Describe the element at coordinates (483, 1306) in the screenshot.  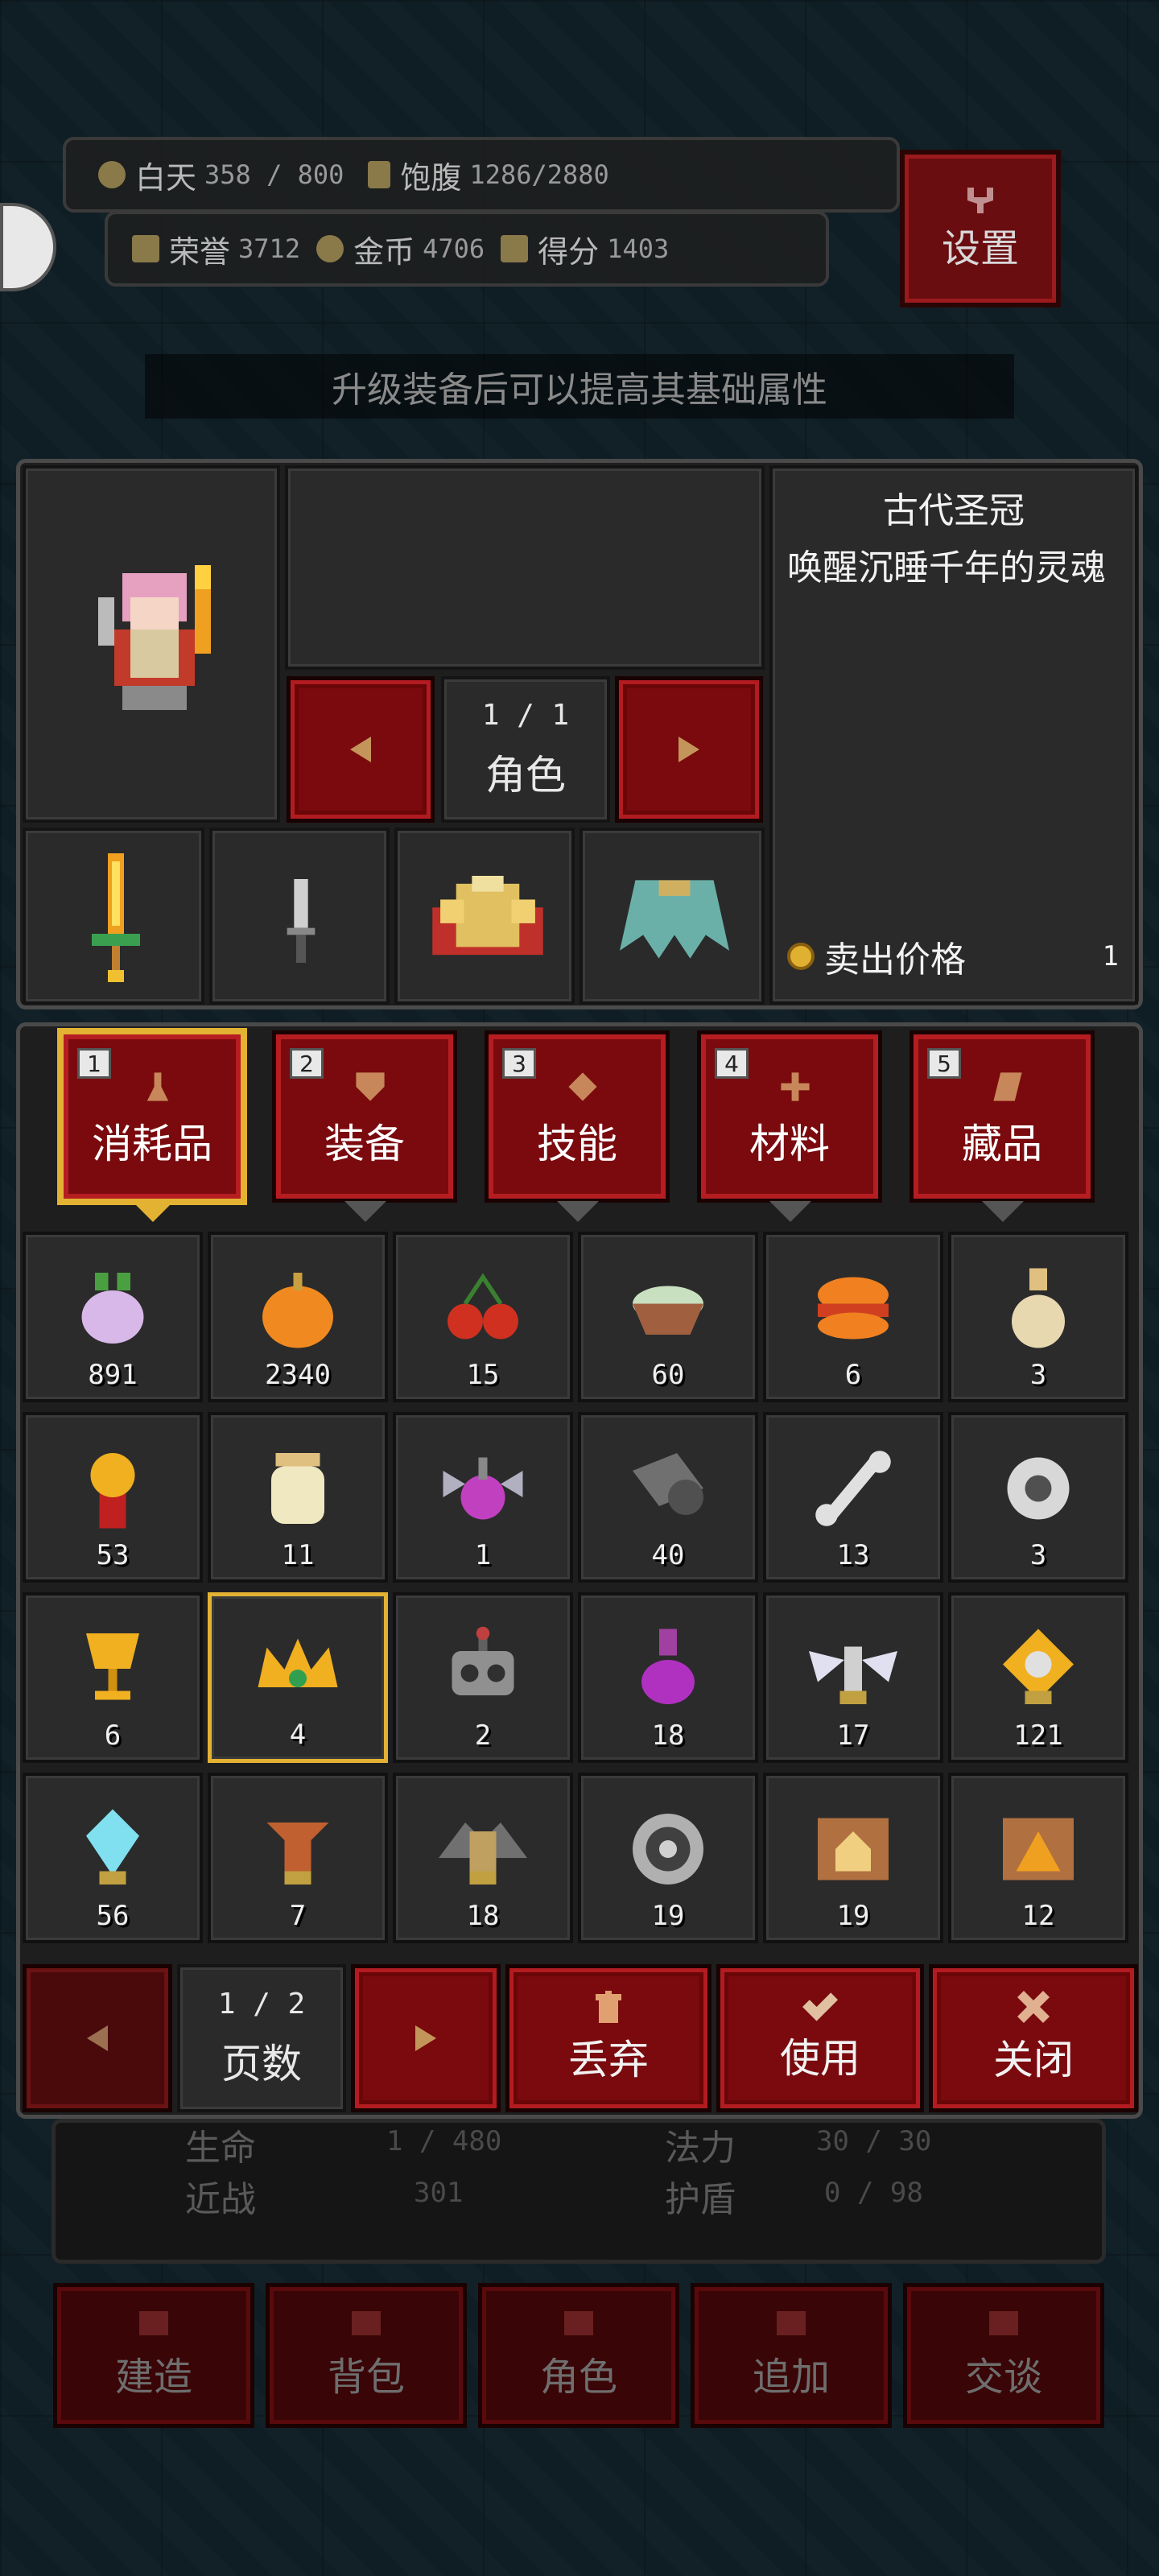
I see `cherry-icon` at that location.